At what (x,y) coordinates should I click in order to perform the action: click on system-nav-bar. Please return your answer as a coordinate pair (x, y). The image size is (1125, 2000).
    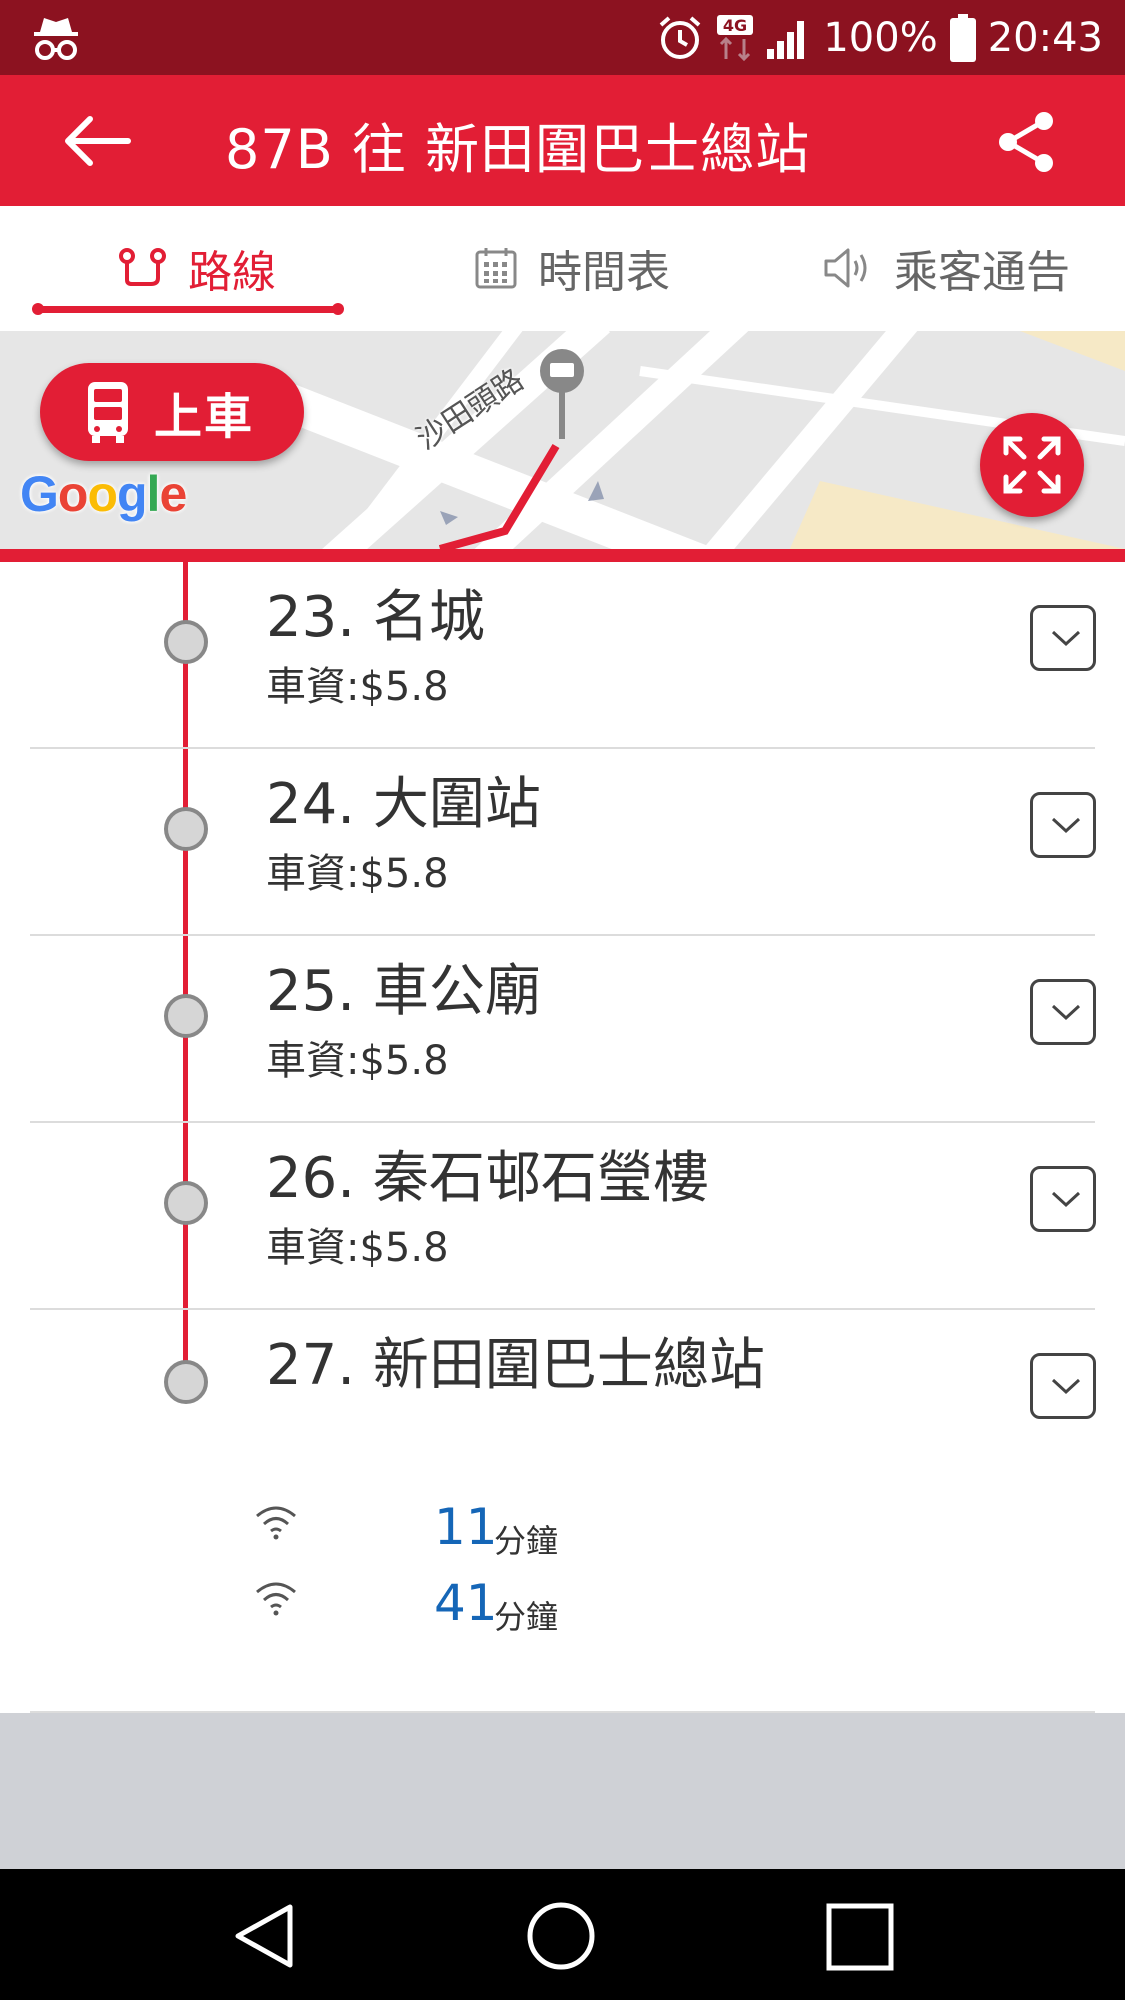
    Looking at the image, I should click on (562, 1934).